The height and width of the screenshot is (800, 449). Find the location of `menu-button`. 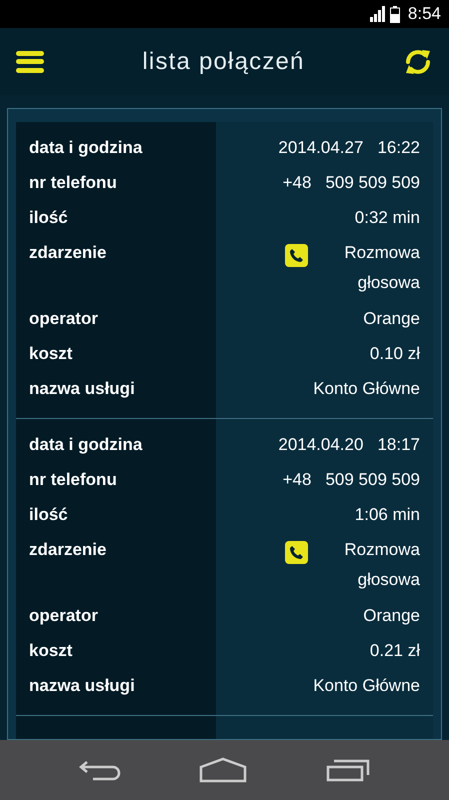

menu-button is located at coordinates (30, 61).